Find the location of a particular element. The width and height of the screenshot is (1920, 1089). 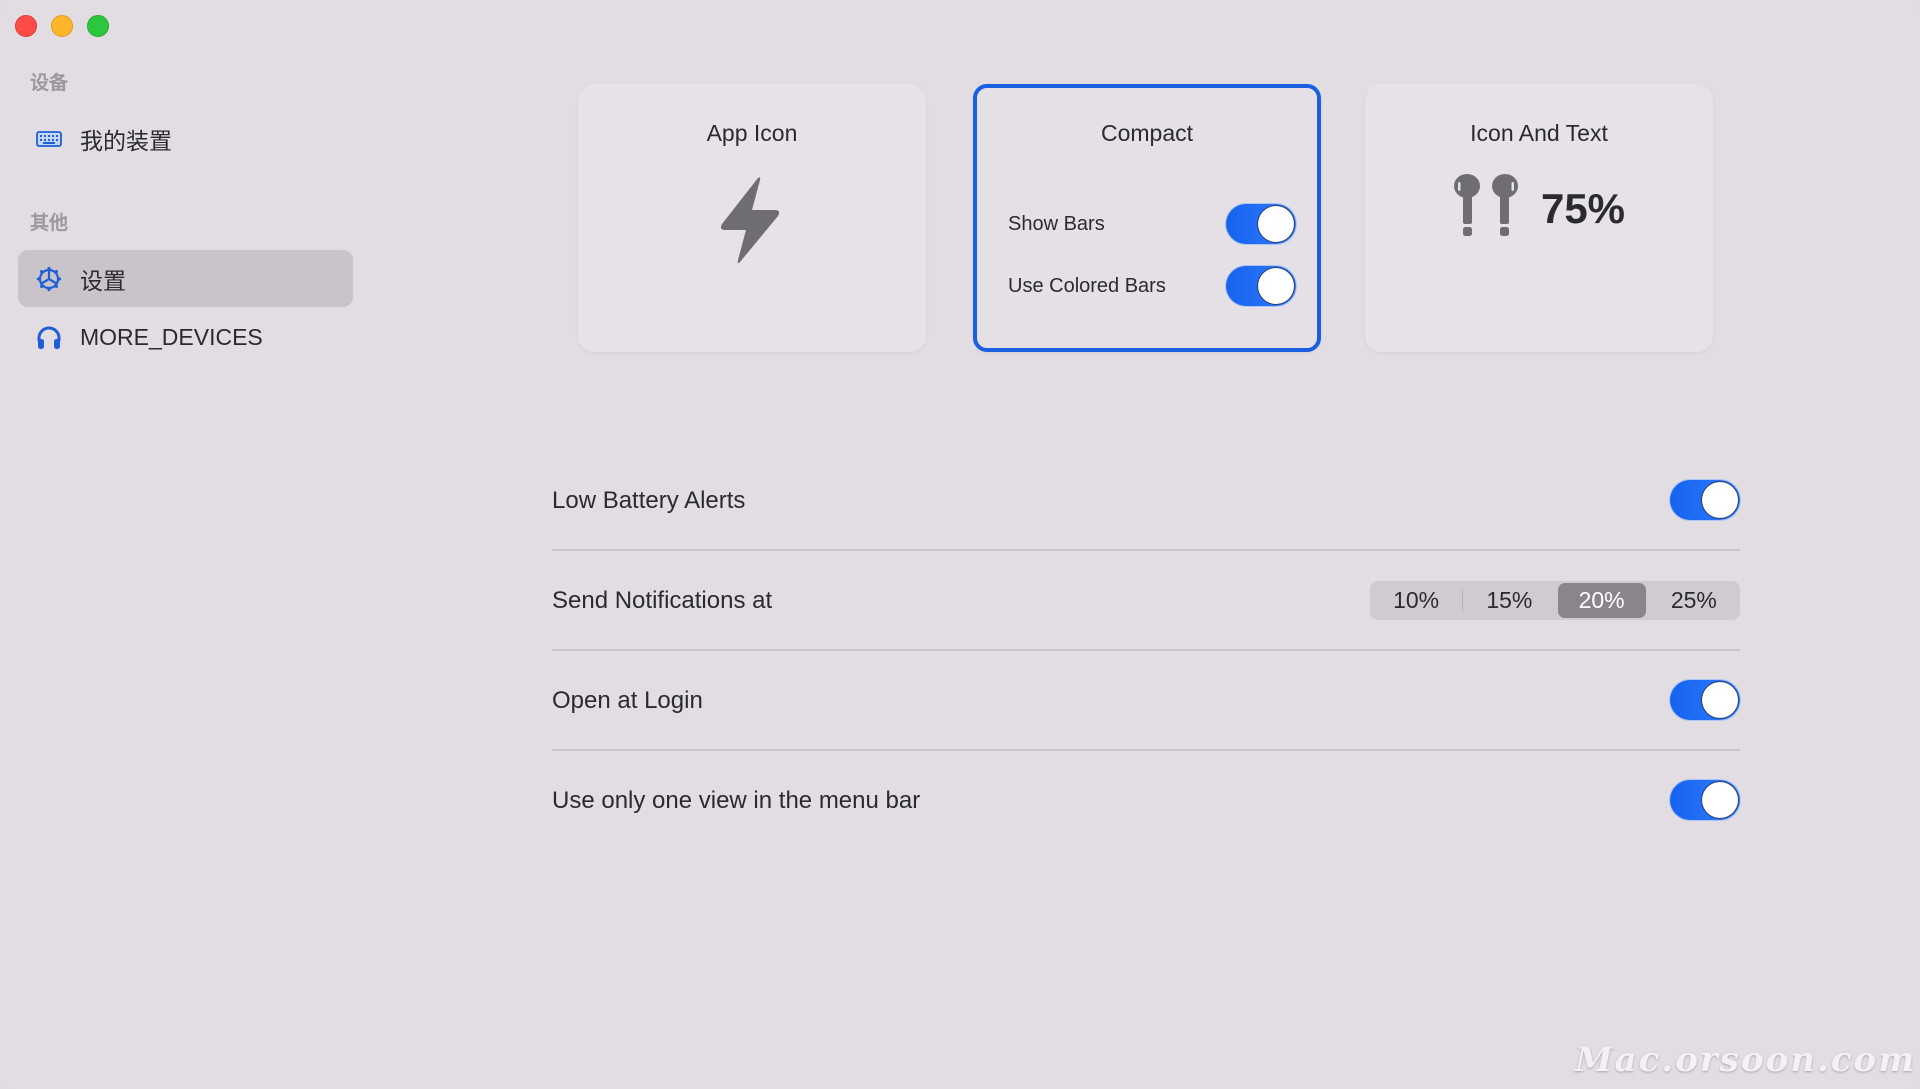

sidebar-item-my-device: 我的装置 is located at coordinates (185, 138).